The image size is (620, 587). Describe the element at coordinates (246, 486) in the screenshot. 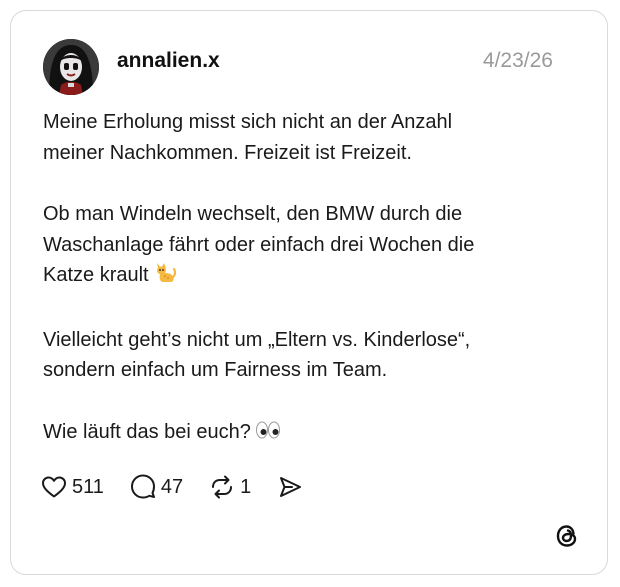

I see `repost-count: 1` at that location.